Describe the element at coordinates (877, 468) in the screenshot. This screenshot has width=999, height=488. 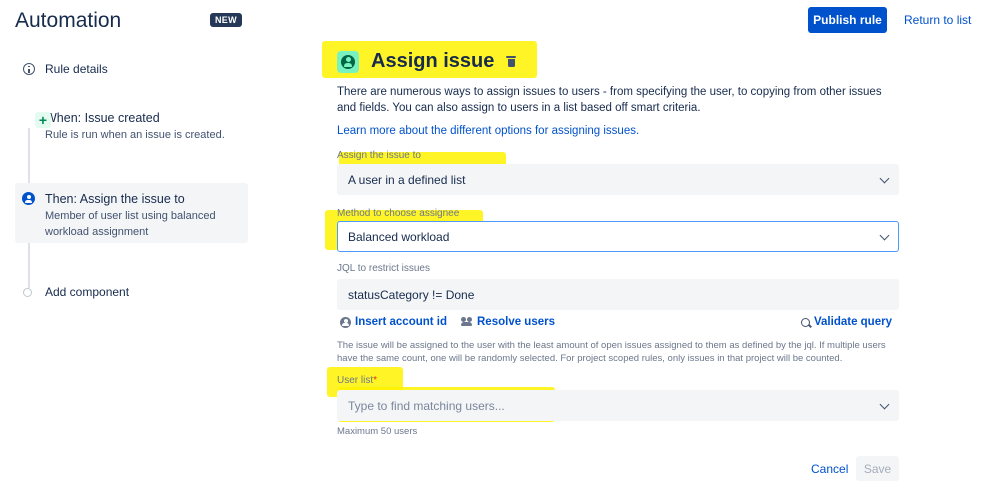
I see `save-button: Save` at that location.